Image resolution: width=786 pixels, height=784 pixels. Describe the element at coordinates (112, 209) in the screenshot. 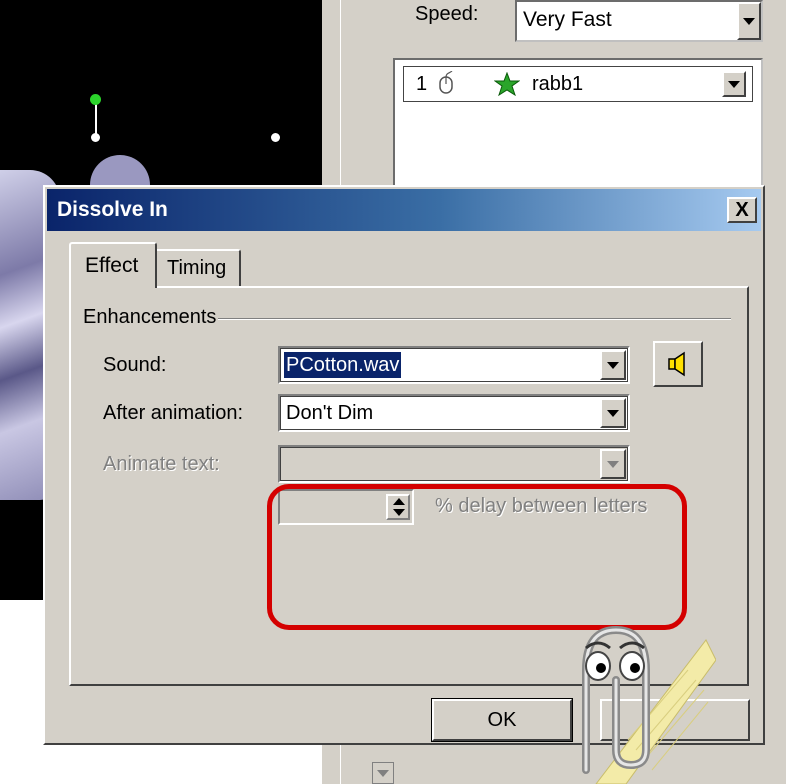

I see `dialog-title: Dissolve In` at that location.